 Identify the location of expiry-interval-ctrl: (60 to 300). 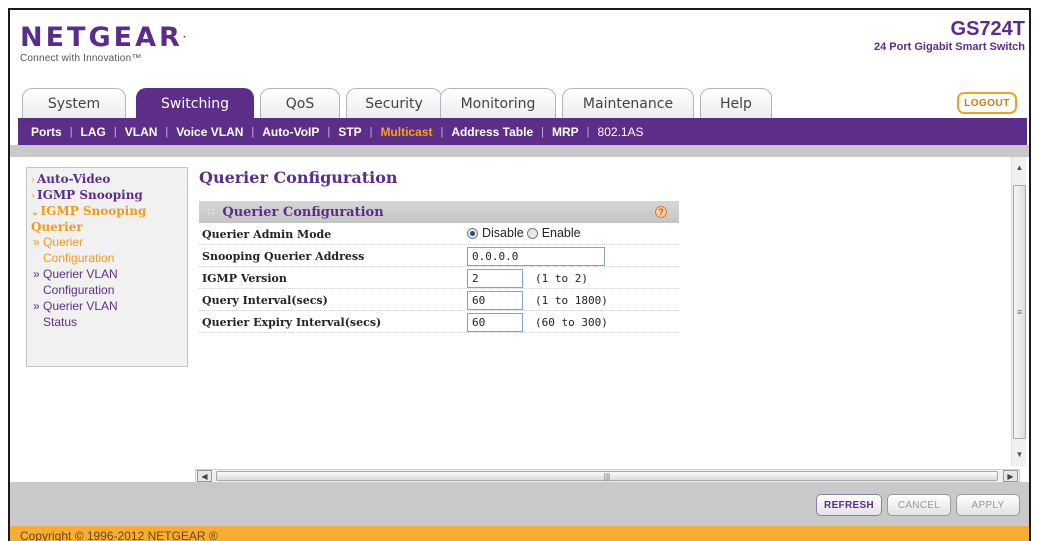
(537, 322).